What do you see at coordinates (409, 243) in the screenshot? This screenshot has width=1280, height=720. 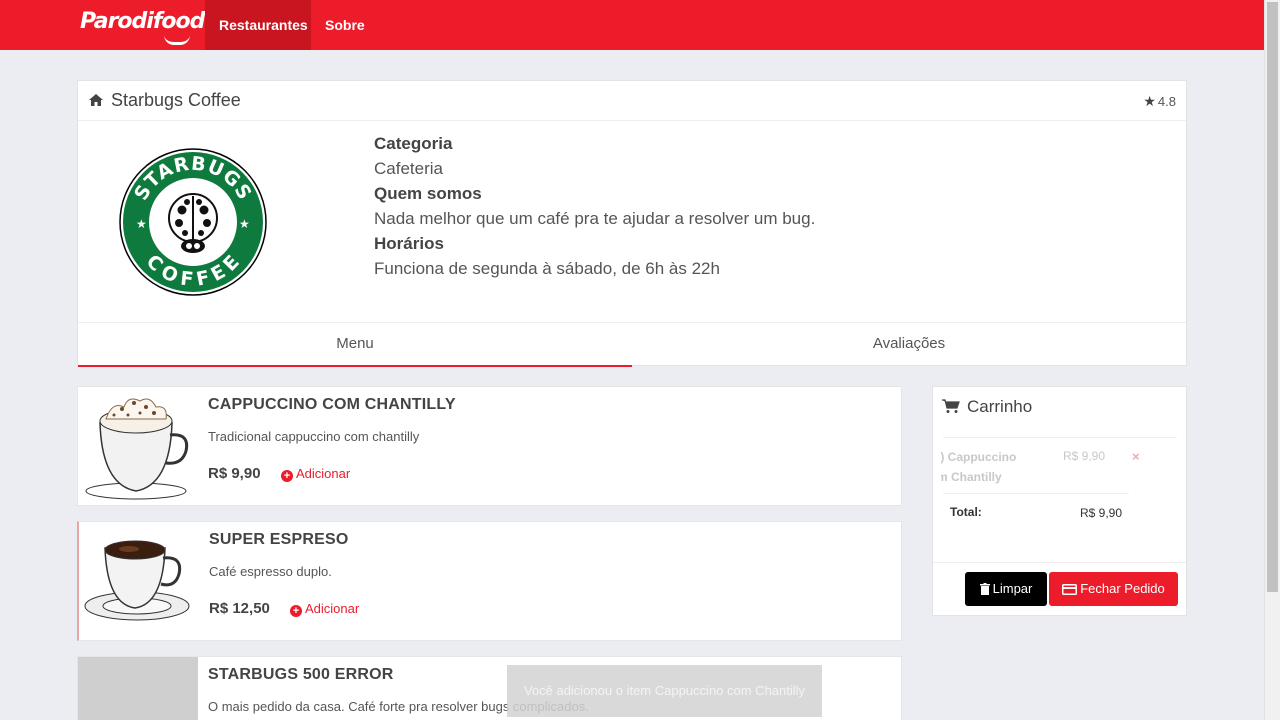 I see `info-label-horarios: Horários` at bounding box center [409, 243].